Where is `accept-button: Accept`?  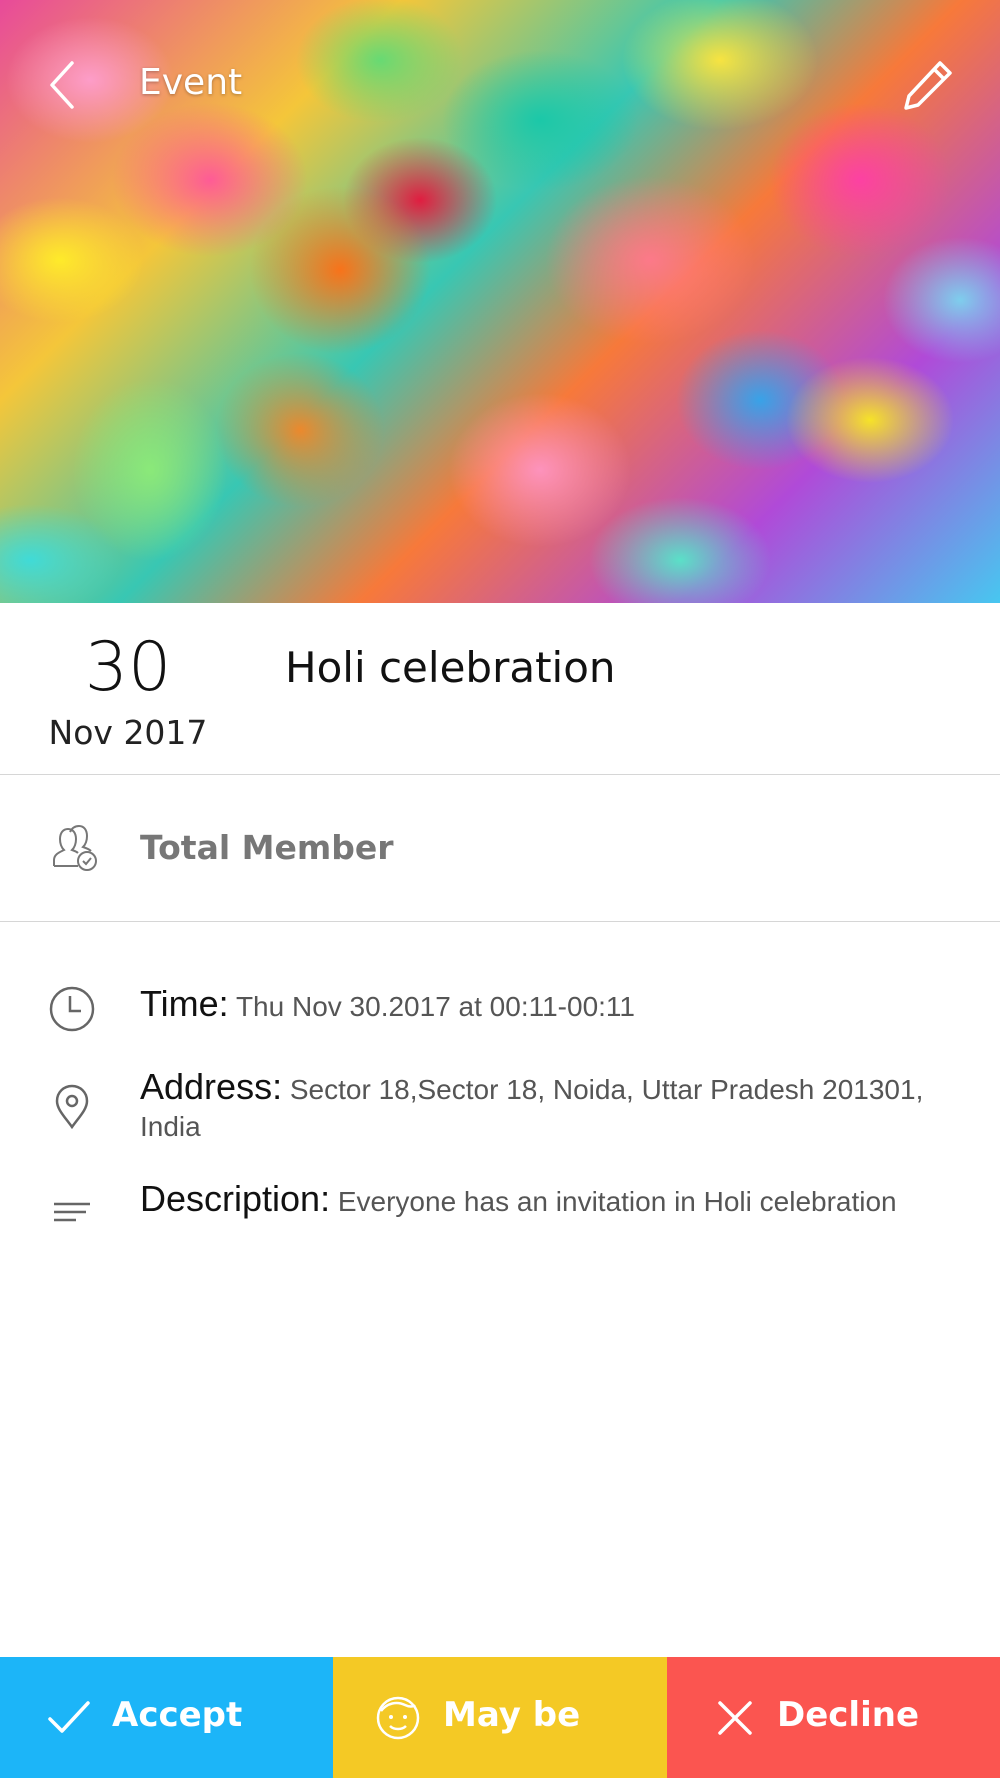 accept-button: Accept is located at coordinates (166, 1717).